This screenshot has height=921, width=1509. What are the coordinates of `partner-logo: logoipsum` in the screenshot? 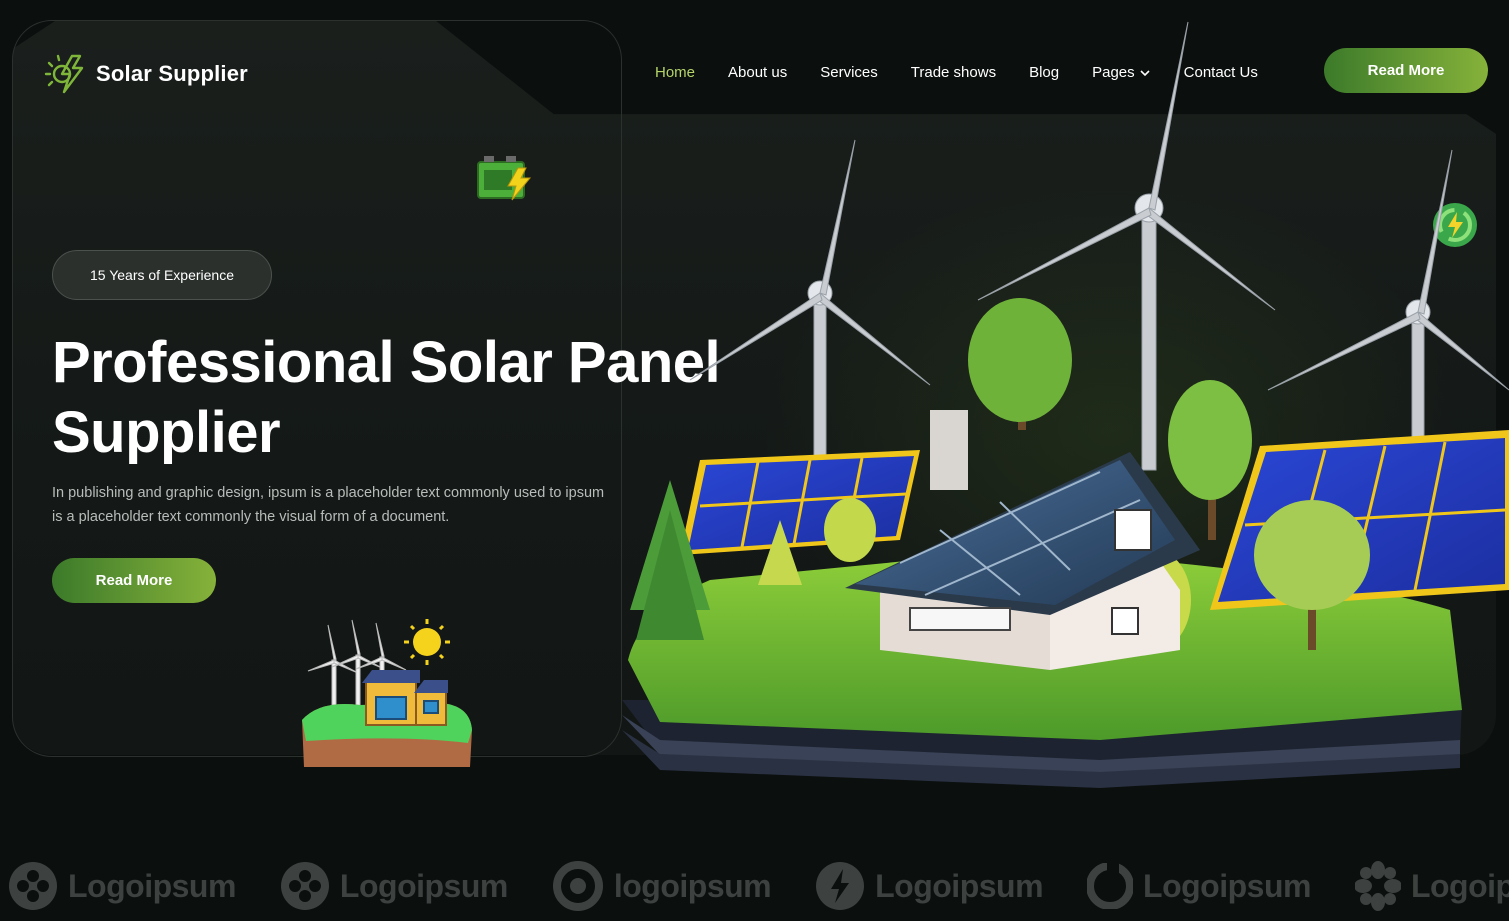 It's located at (662, 886).